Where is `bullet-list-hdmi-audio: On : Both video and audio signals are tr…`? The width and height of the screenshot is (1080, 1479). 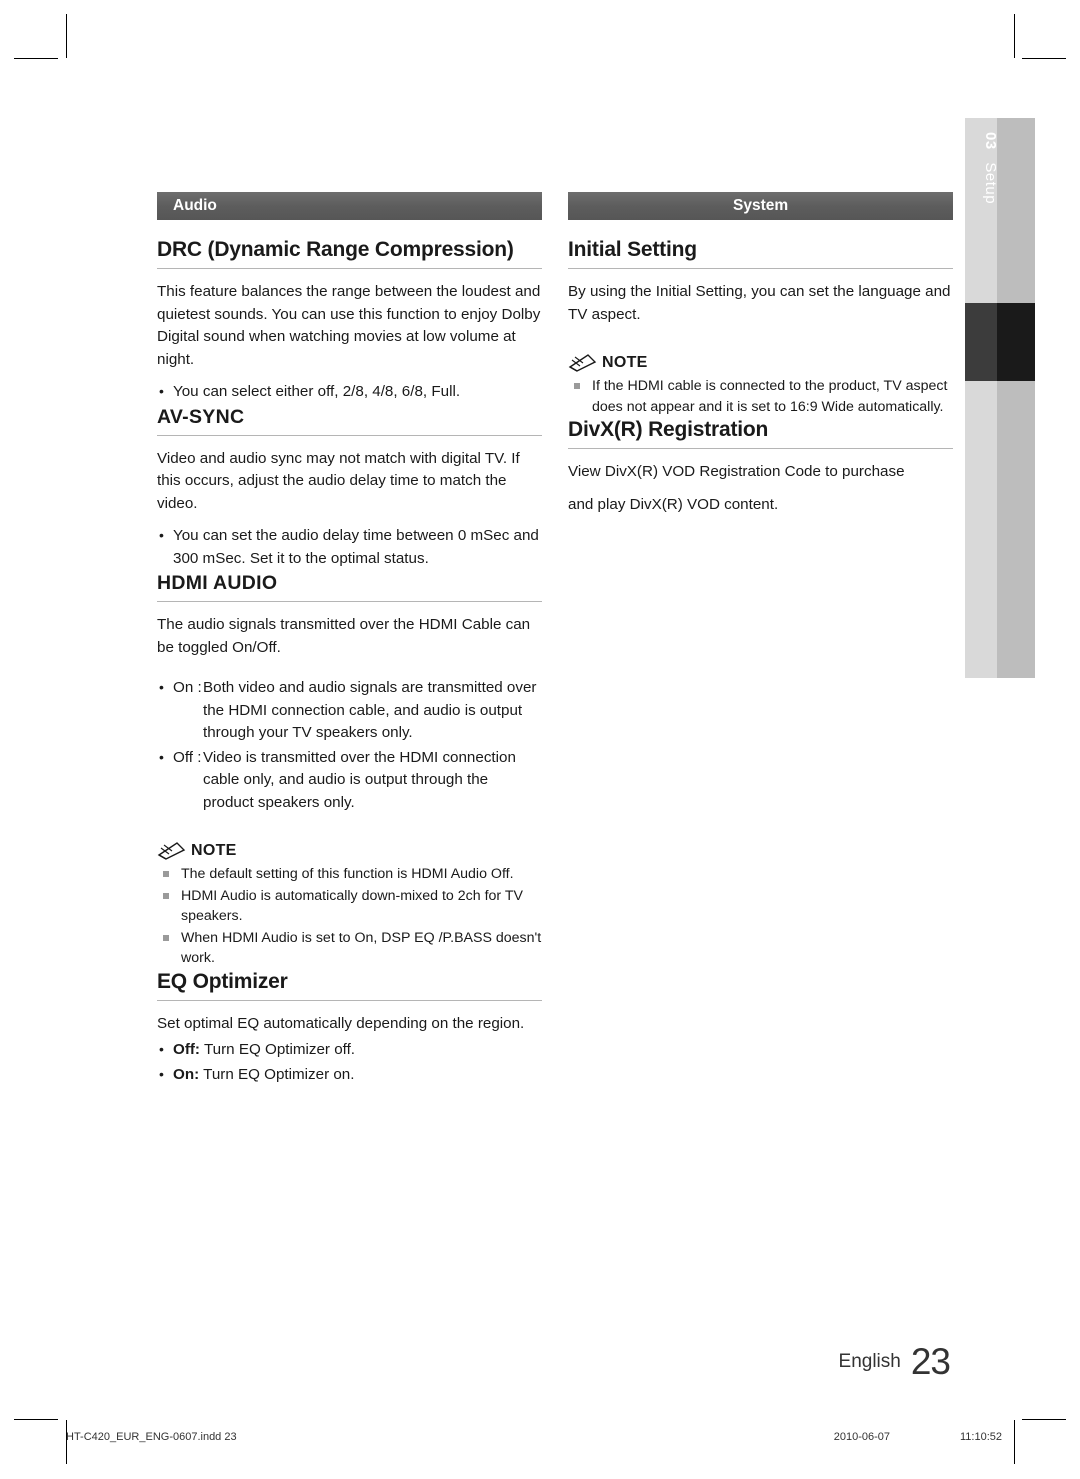 bullet-list-hdmi-audio: On : Both video and audio signals are tr… is located at coordinates (349, 745).